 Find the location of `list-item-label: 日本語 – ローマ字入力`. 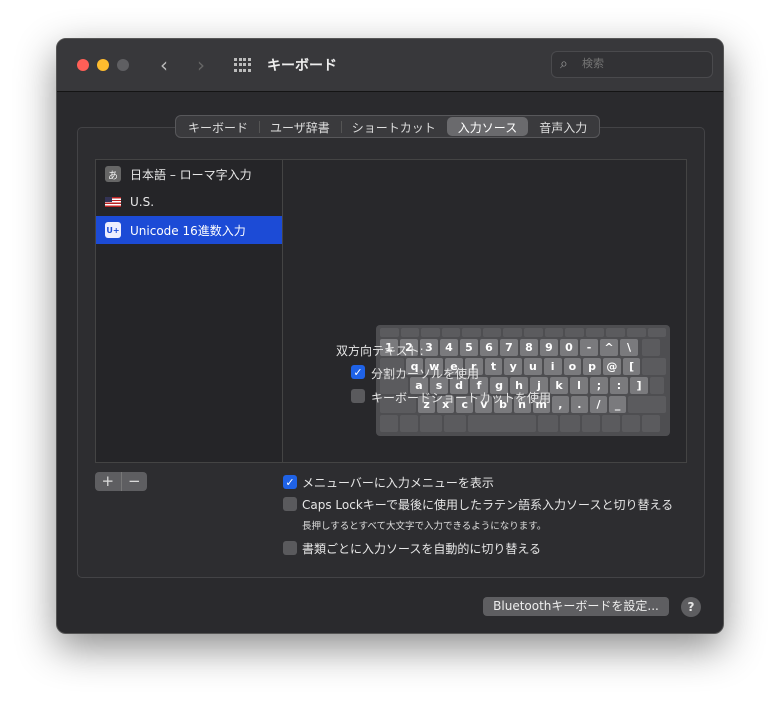

list-item-label: 日本語 – ローマ字入力 is located at coordinates (191, 174).